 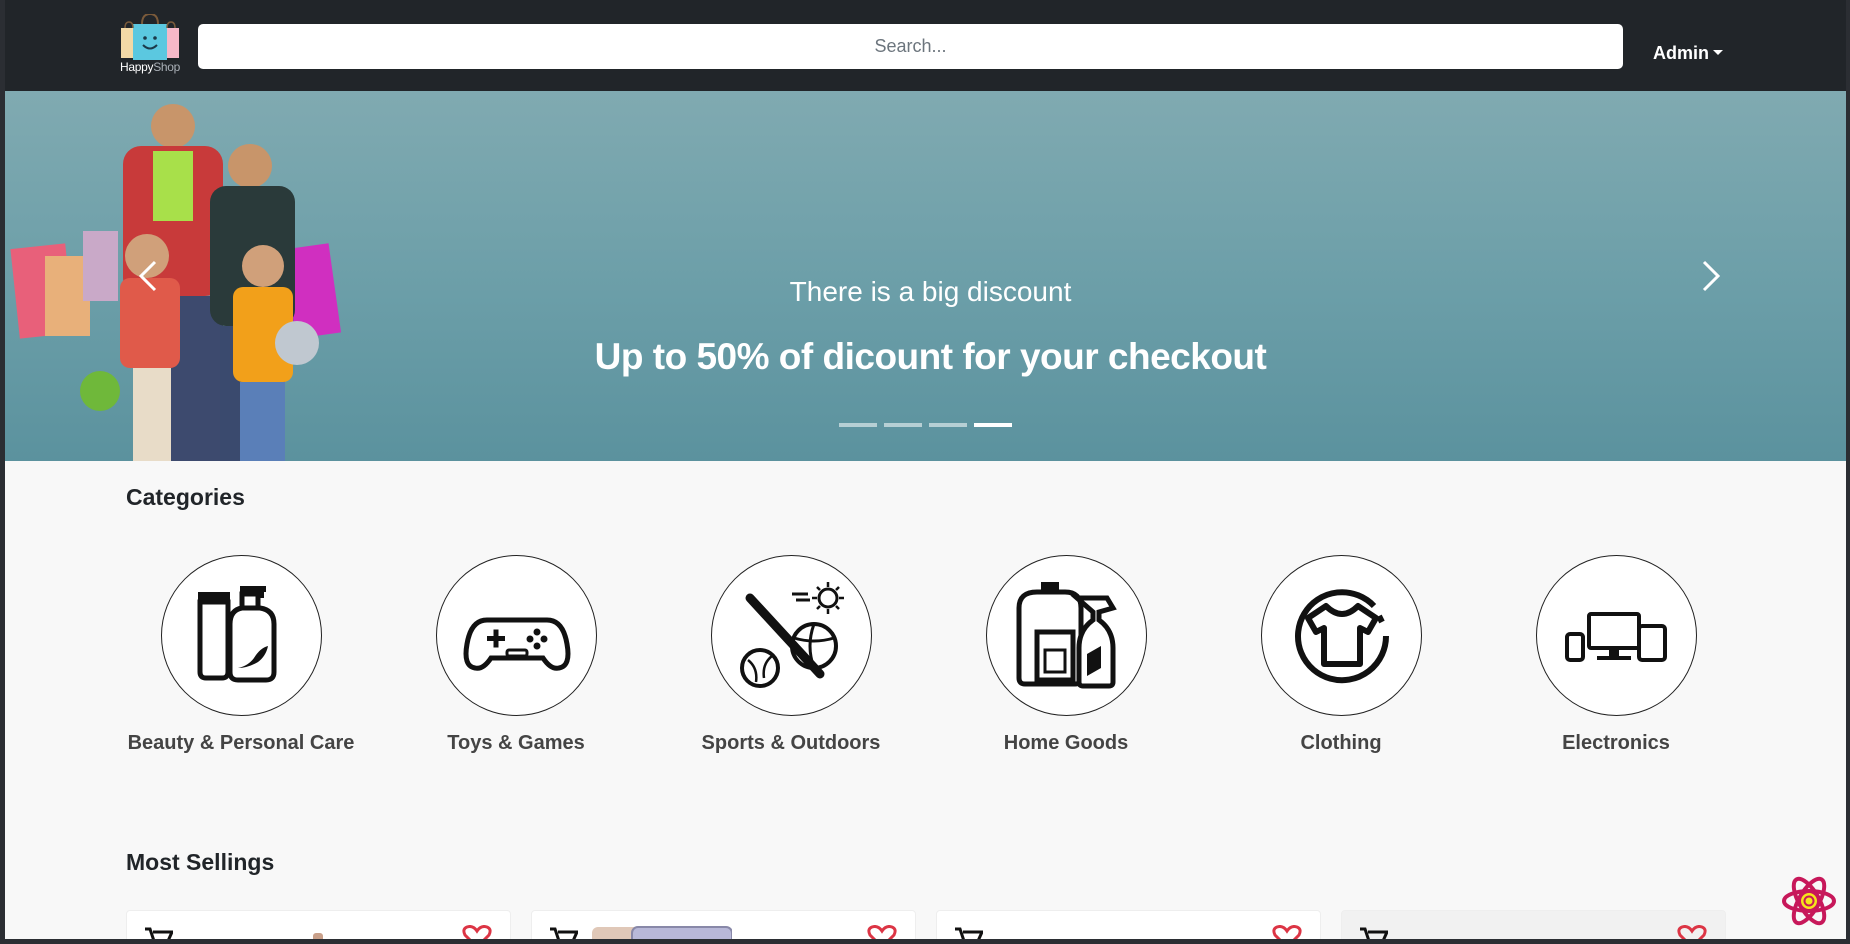 I want to click on sports-balls-icon, so click(x=791, y=635).